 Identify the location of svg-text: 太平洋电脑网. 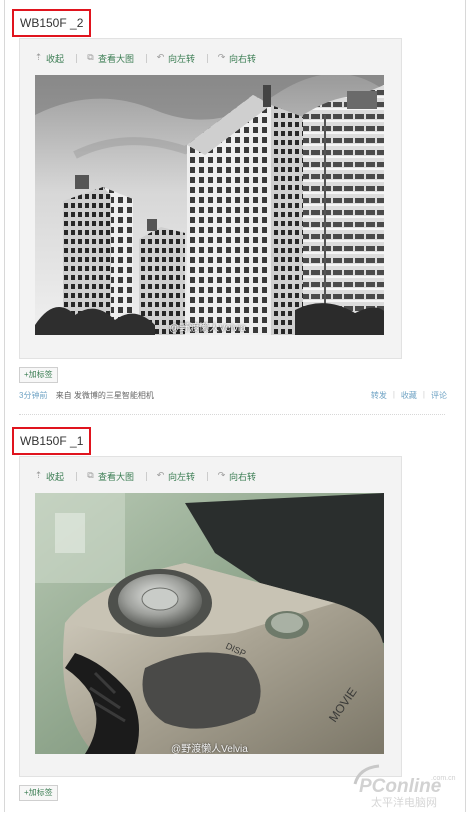
(404, 802).